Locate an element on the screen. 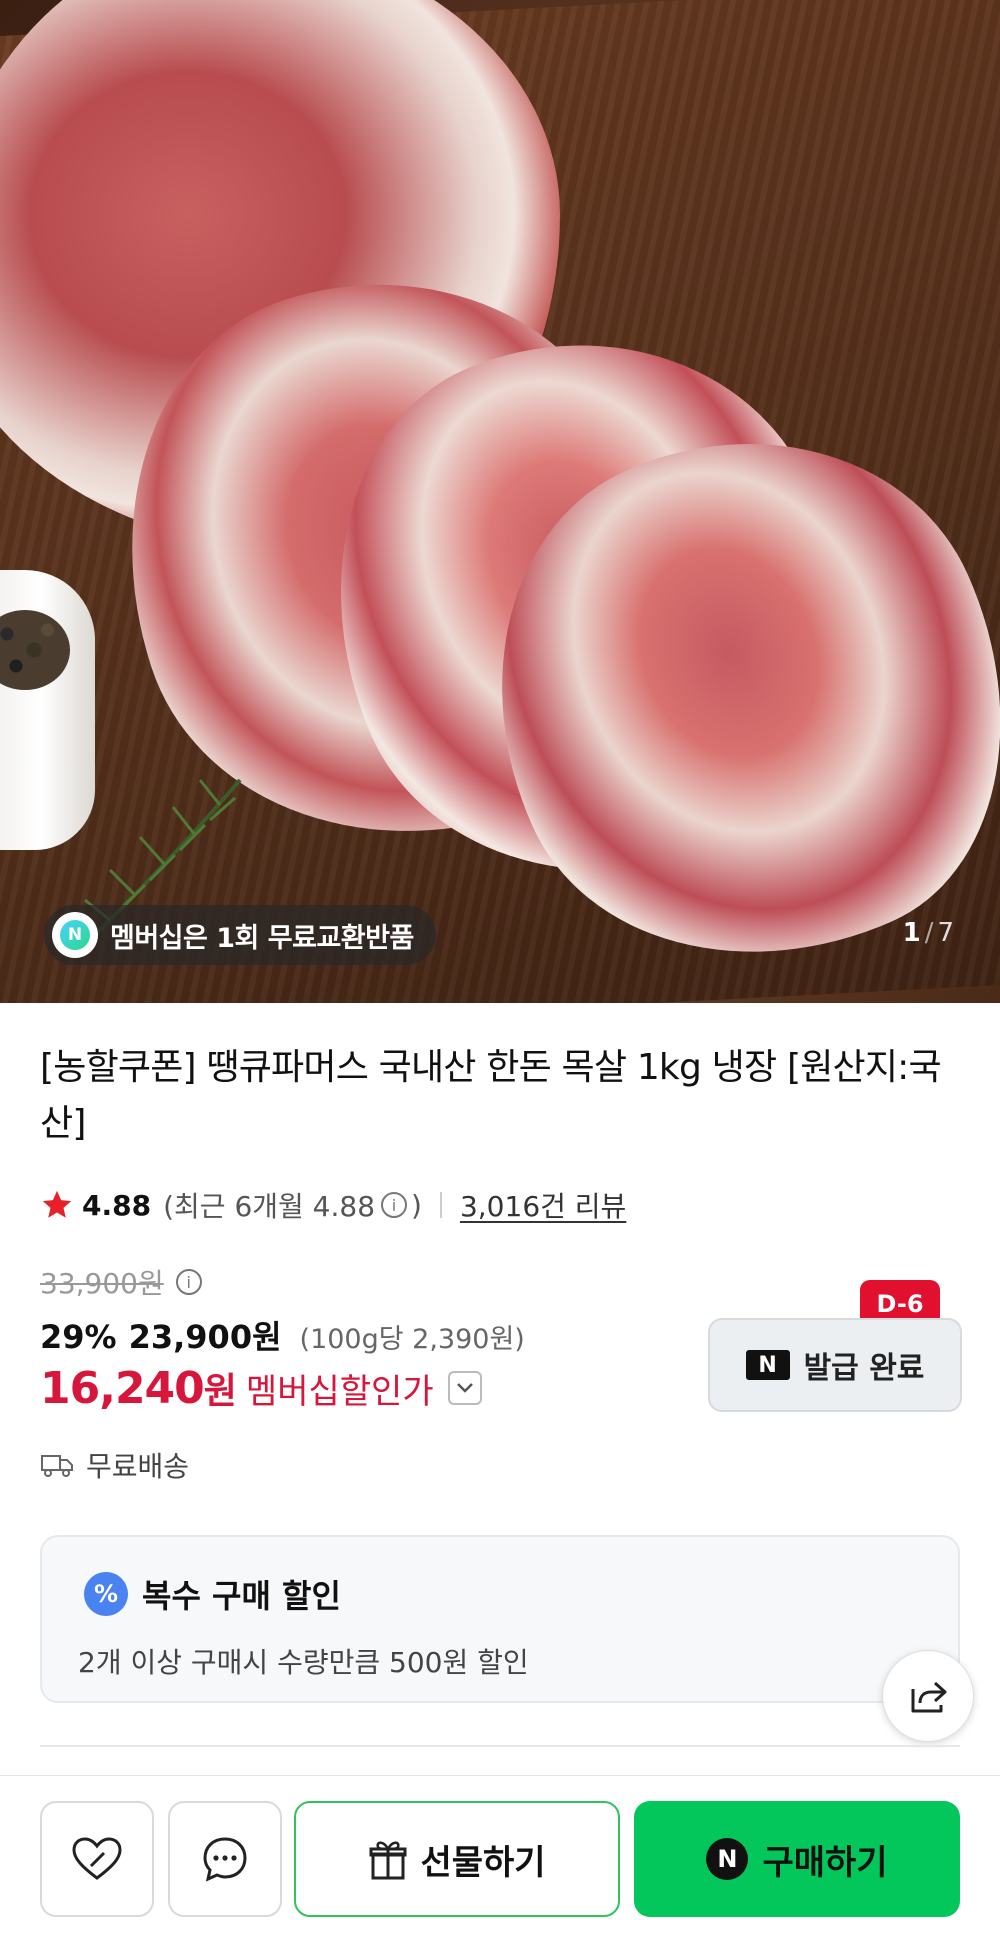  image-counter-total: 7 is located at coordinates (945, 933).